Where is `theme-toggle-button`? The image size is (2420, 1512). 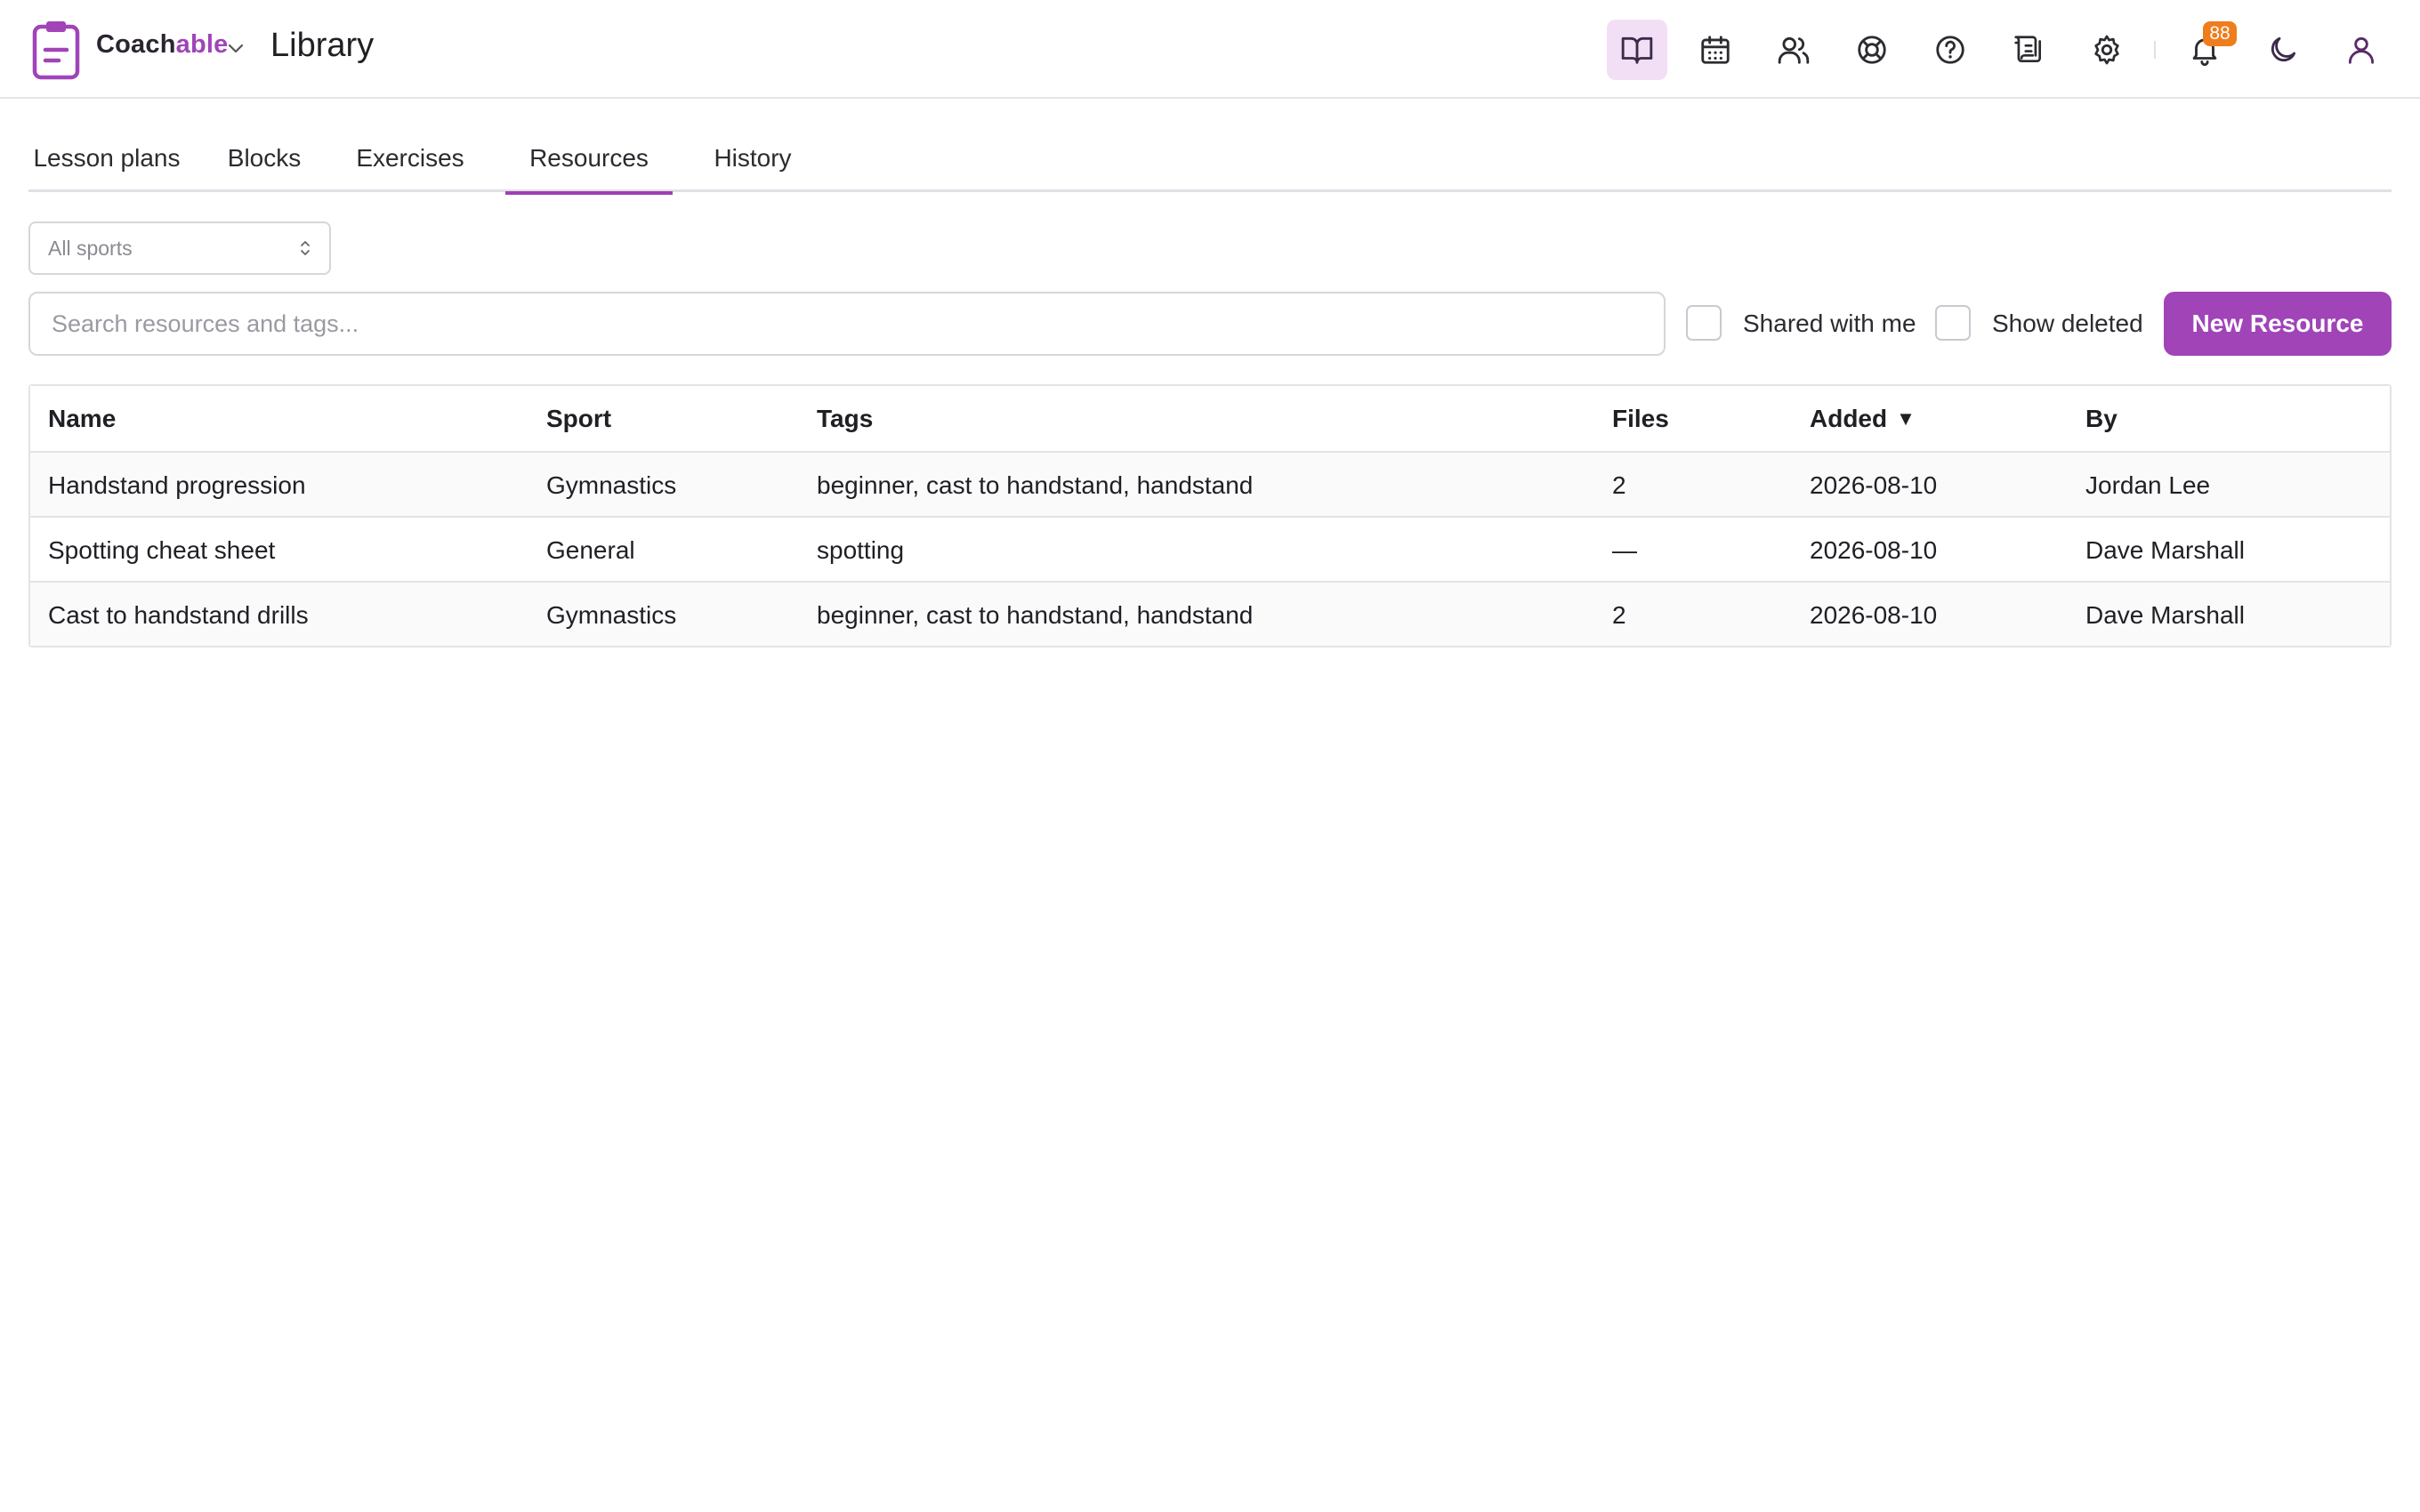 theme-toggle-button is located at coordinates (2283, 50).